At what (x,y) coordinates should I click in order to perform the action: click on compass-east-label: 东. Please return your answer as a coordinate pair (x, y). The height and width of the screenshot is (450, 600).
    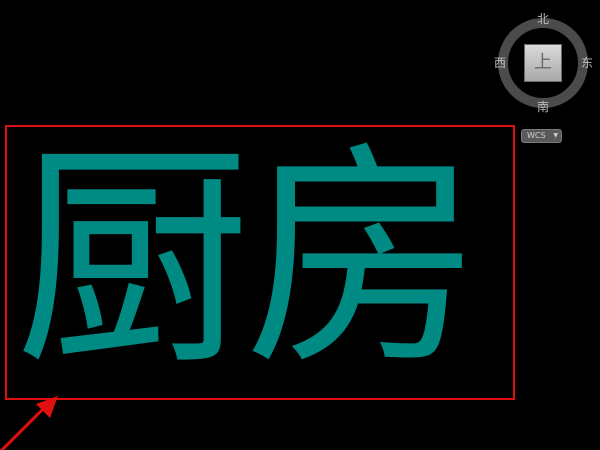
    Looking at the image, I should click on (587, 63).